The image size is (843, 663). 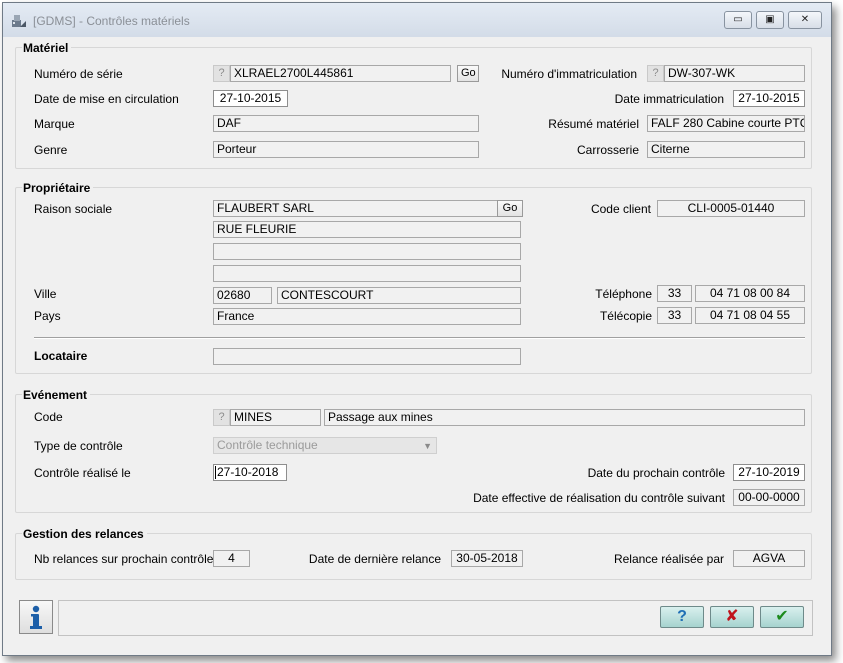 What do you see at coordinates (750, 293) in the screenshot?
I see `tel-field: 04 71 08 00 84` at bounding box center [750, 293].